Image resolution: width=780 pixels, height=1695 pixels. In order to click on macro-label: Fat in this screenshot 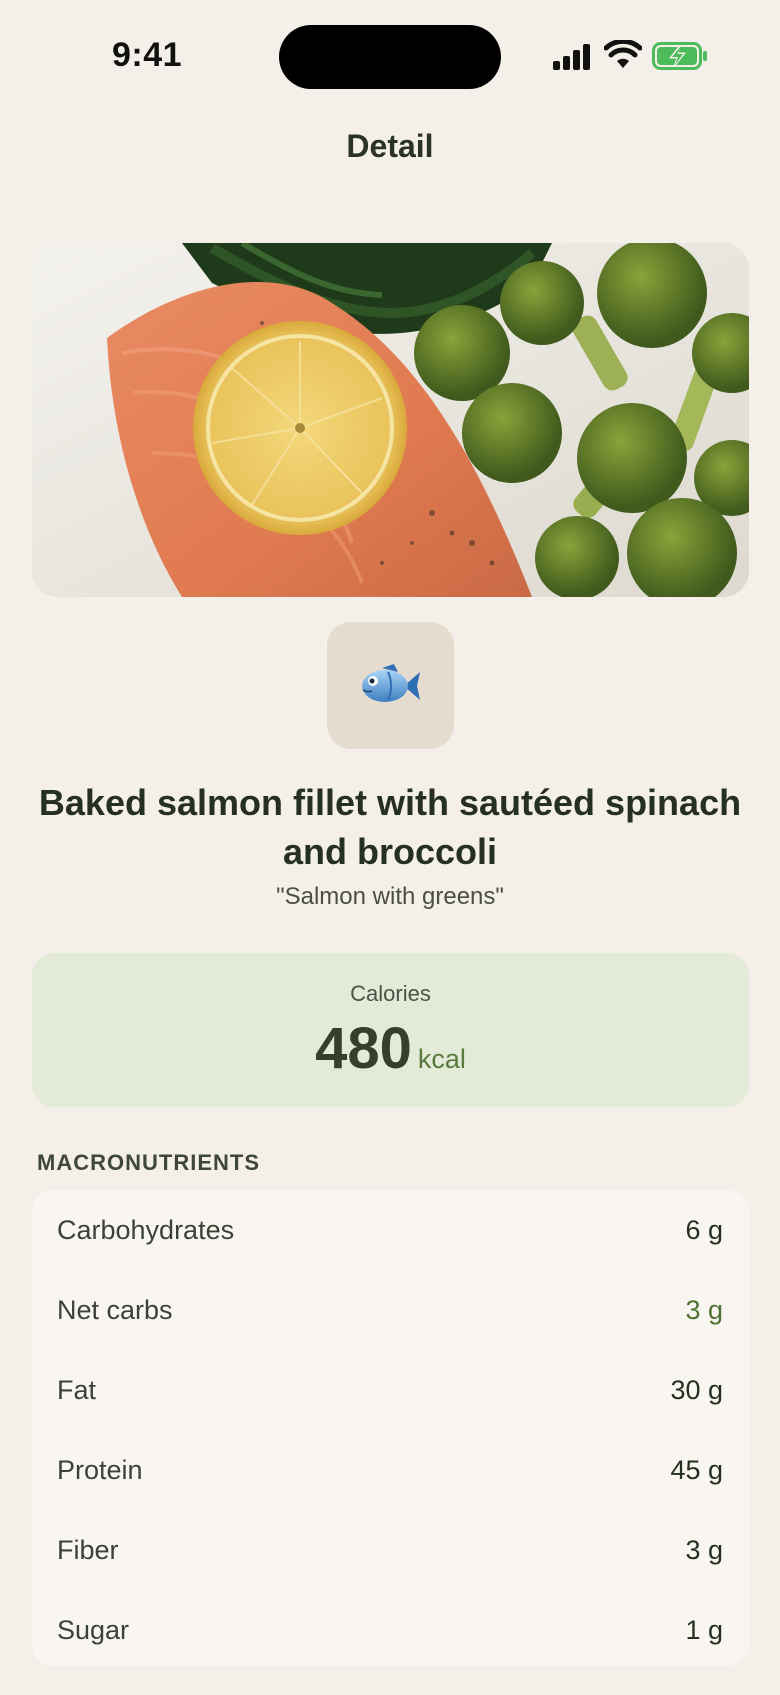, I will do `click(77, 1389)`.